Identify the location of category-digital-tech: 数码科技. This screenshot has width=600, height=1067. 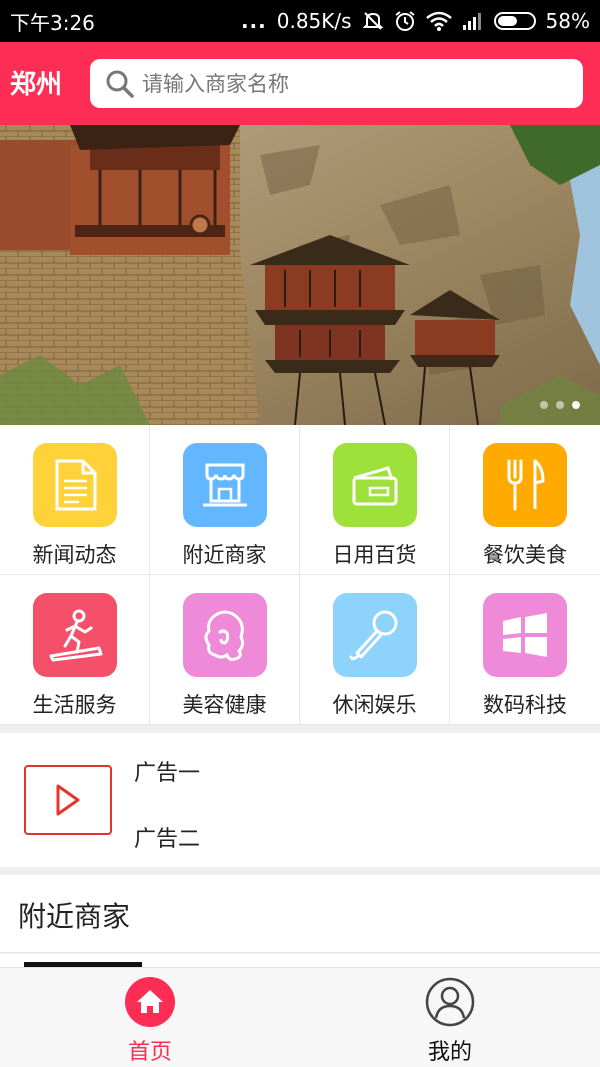
(525, 650).